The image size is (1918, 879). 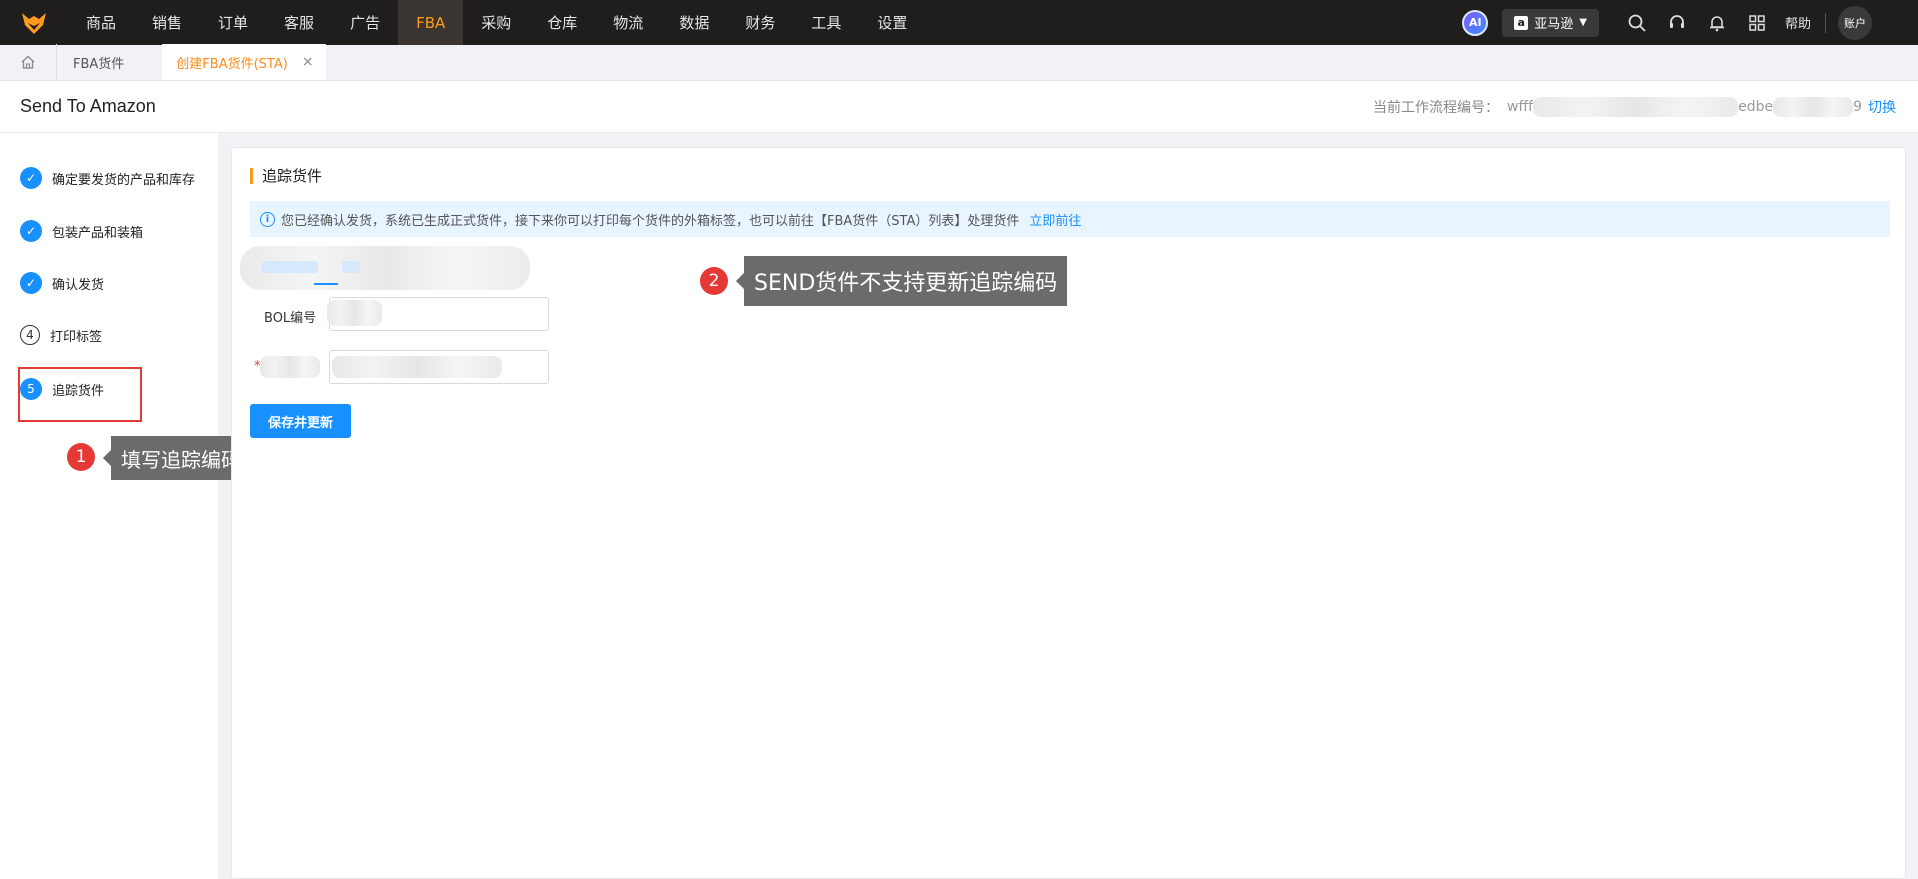 I want to click on headset-icon, so click(x=1677, y=22).